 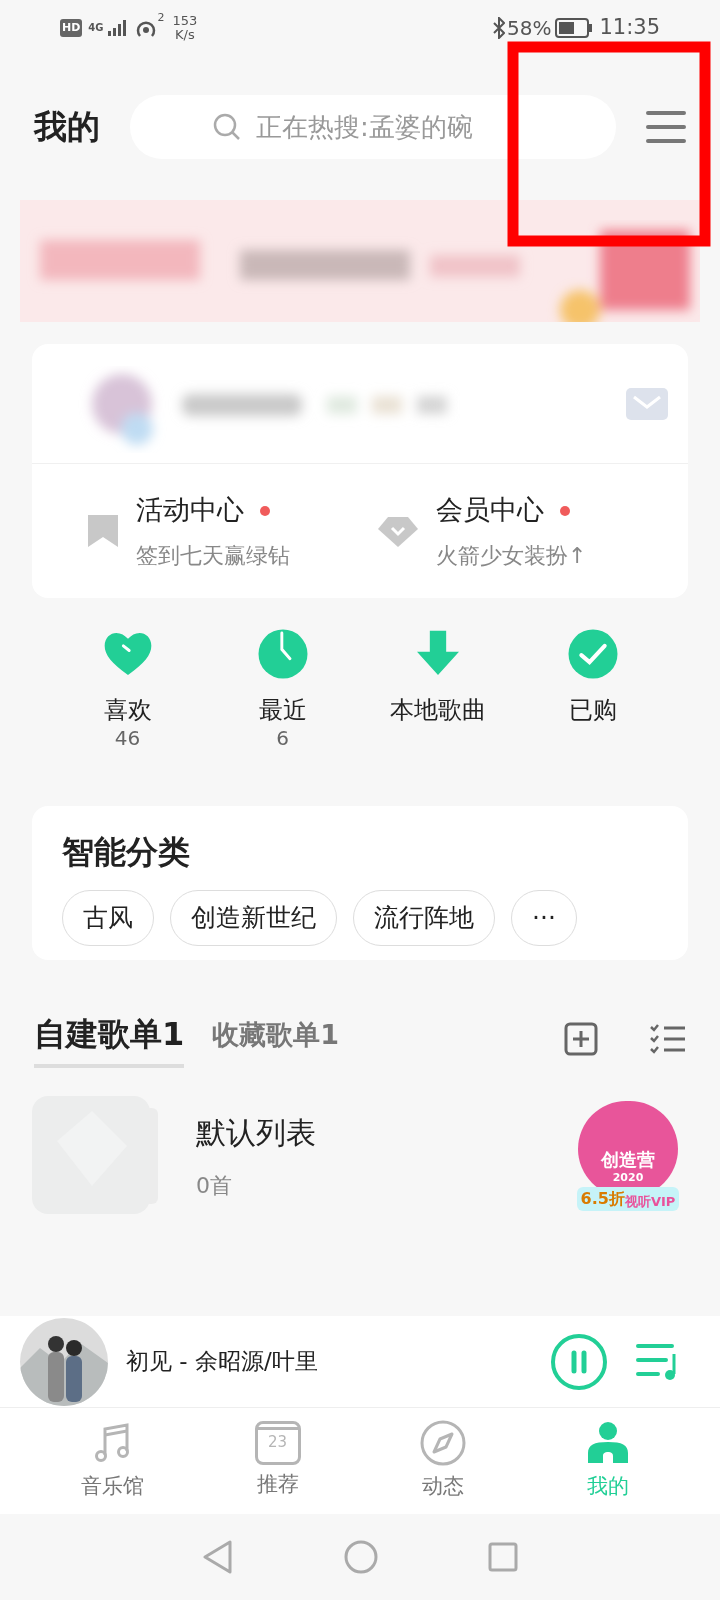 What do you see at coordinates (511, 555) in the screenshot?
I see `link-subtitle: 火箭少女装扮↑` at bounding box center [511, 555].